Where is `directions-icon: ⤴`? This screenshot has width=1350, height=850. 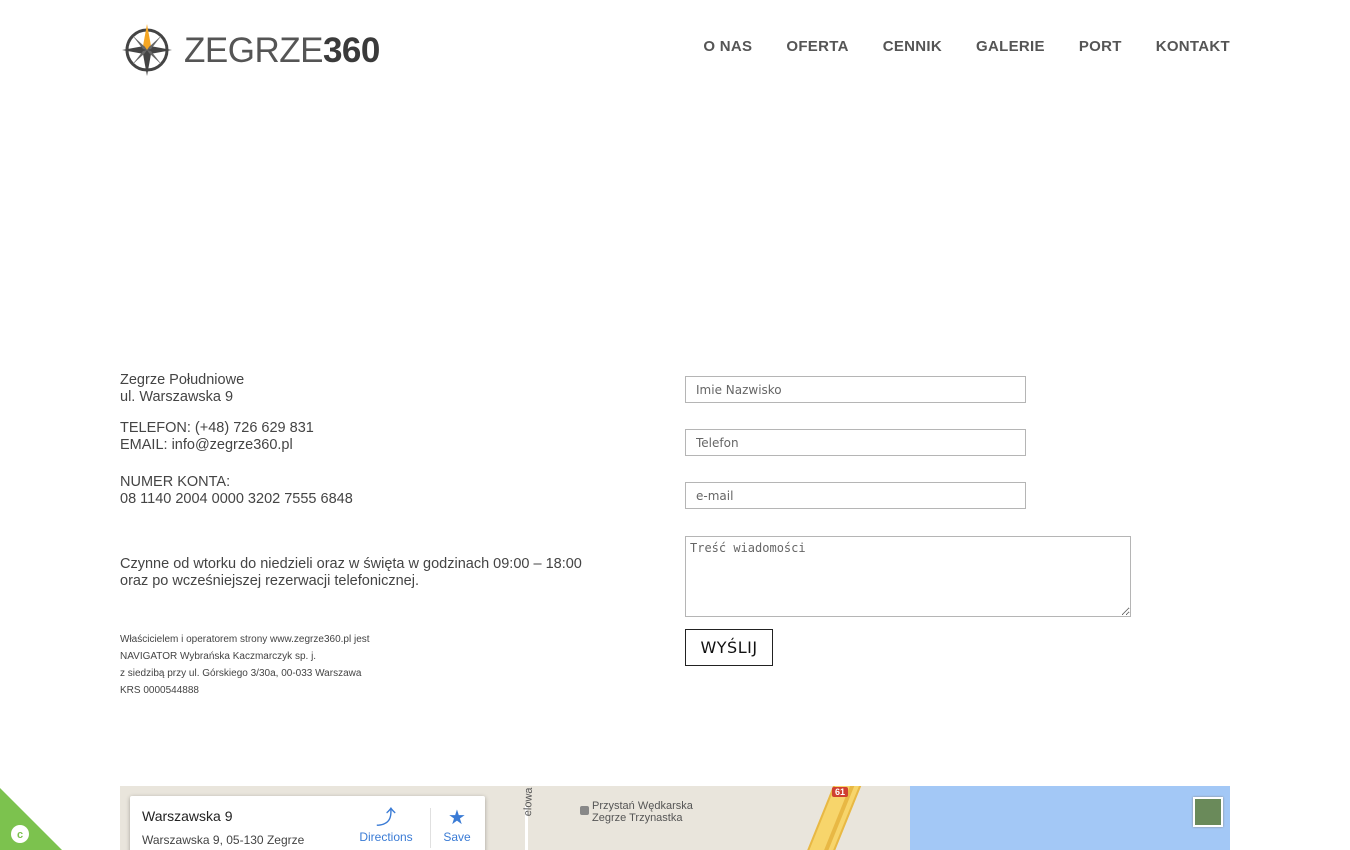 directions-icon: ⤴ is located at coordinates (386, 818).